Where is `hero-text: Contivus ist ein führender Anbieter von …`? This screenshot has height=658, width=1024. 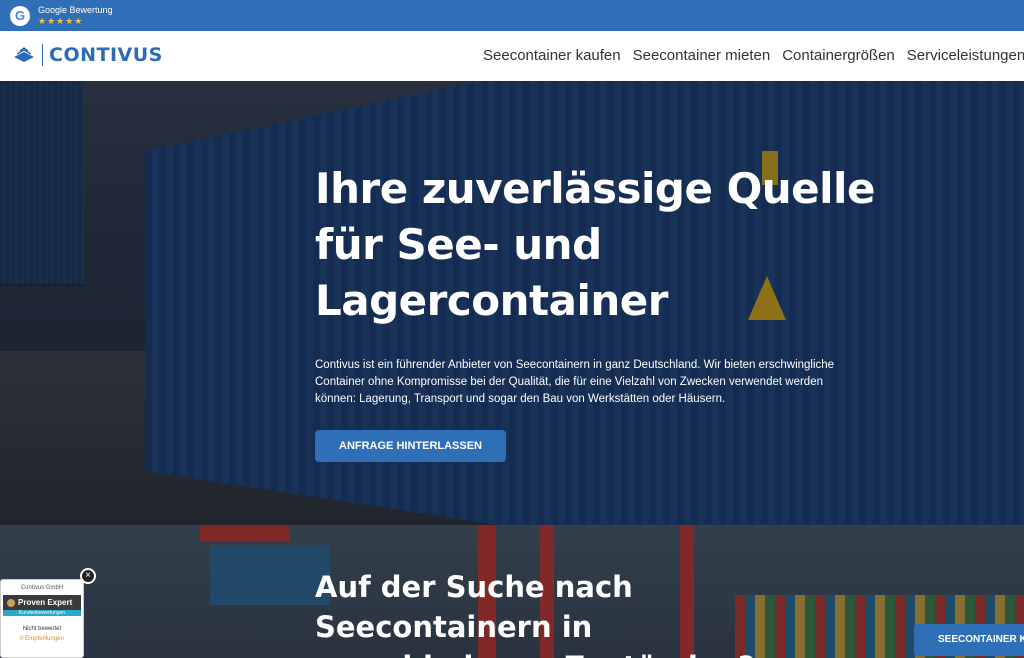 hero-text: Contivus ist ein führender Anbieter von … is located at coordinates (575, 382).